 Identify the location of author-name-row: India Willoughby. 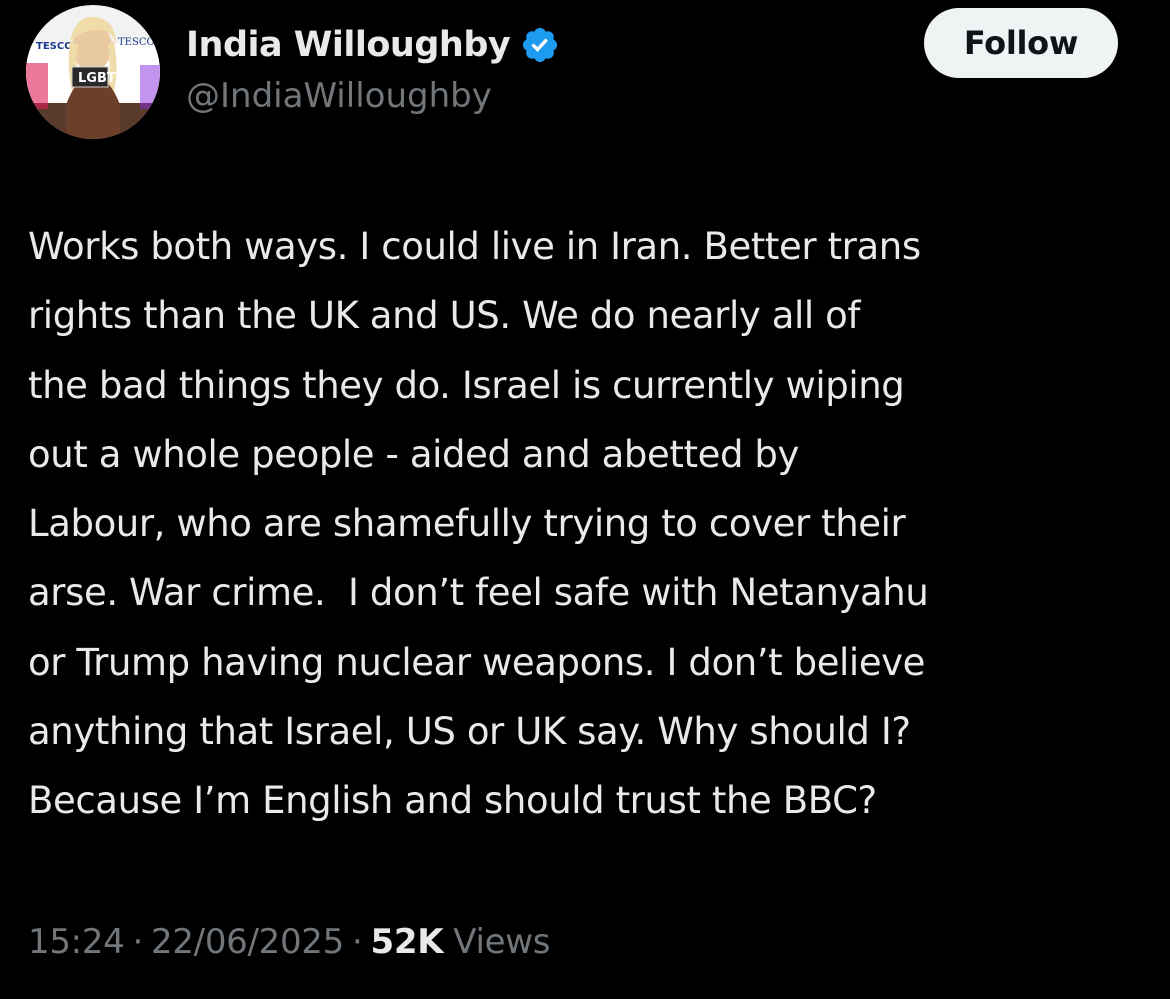
(373, 45).